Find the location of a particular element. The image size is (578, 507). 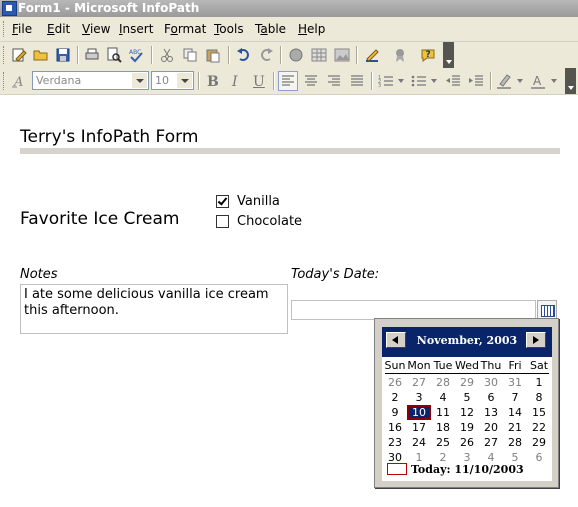

align-center-button is located at coordinates (311, 81).